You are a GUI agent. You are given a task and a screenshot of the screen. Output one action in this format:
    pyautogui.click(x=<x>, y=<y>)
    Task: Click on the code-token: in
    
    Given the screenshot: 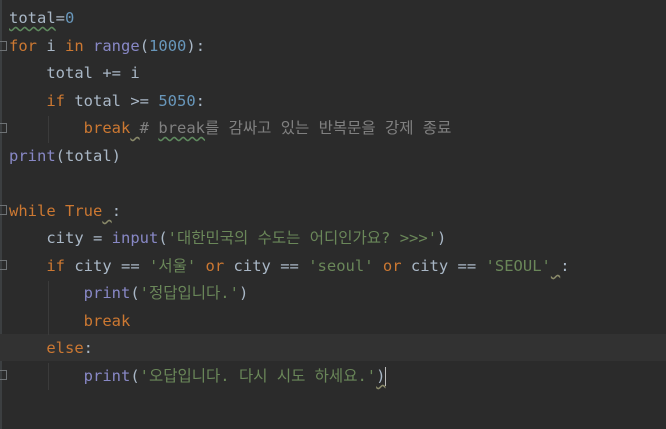 What is the action you would take?
    pyautogui.click(x=74, y=46)
    